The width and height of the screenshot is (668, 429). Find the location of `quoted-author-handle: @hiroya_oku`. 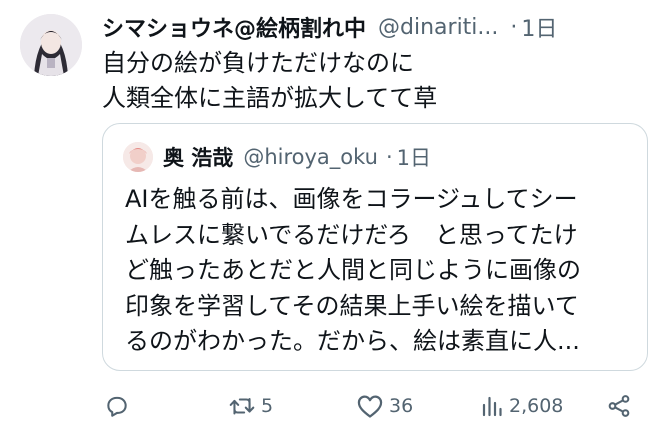

quoted-author-handle: @hiroya_oku is located at coordinates (310, 157).